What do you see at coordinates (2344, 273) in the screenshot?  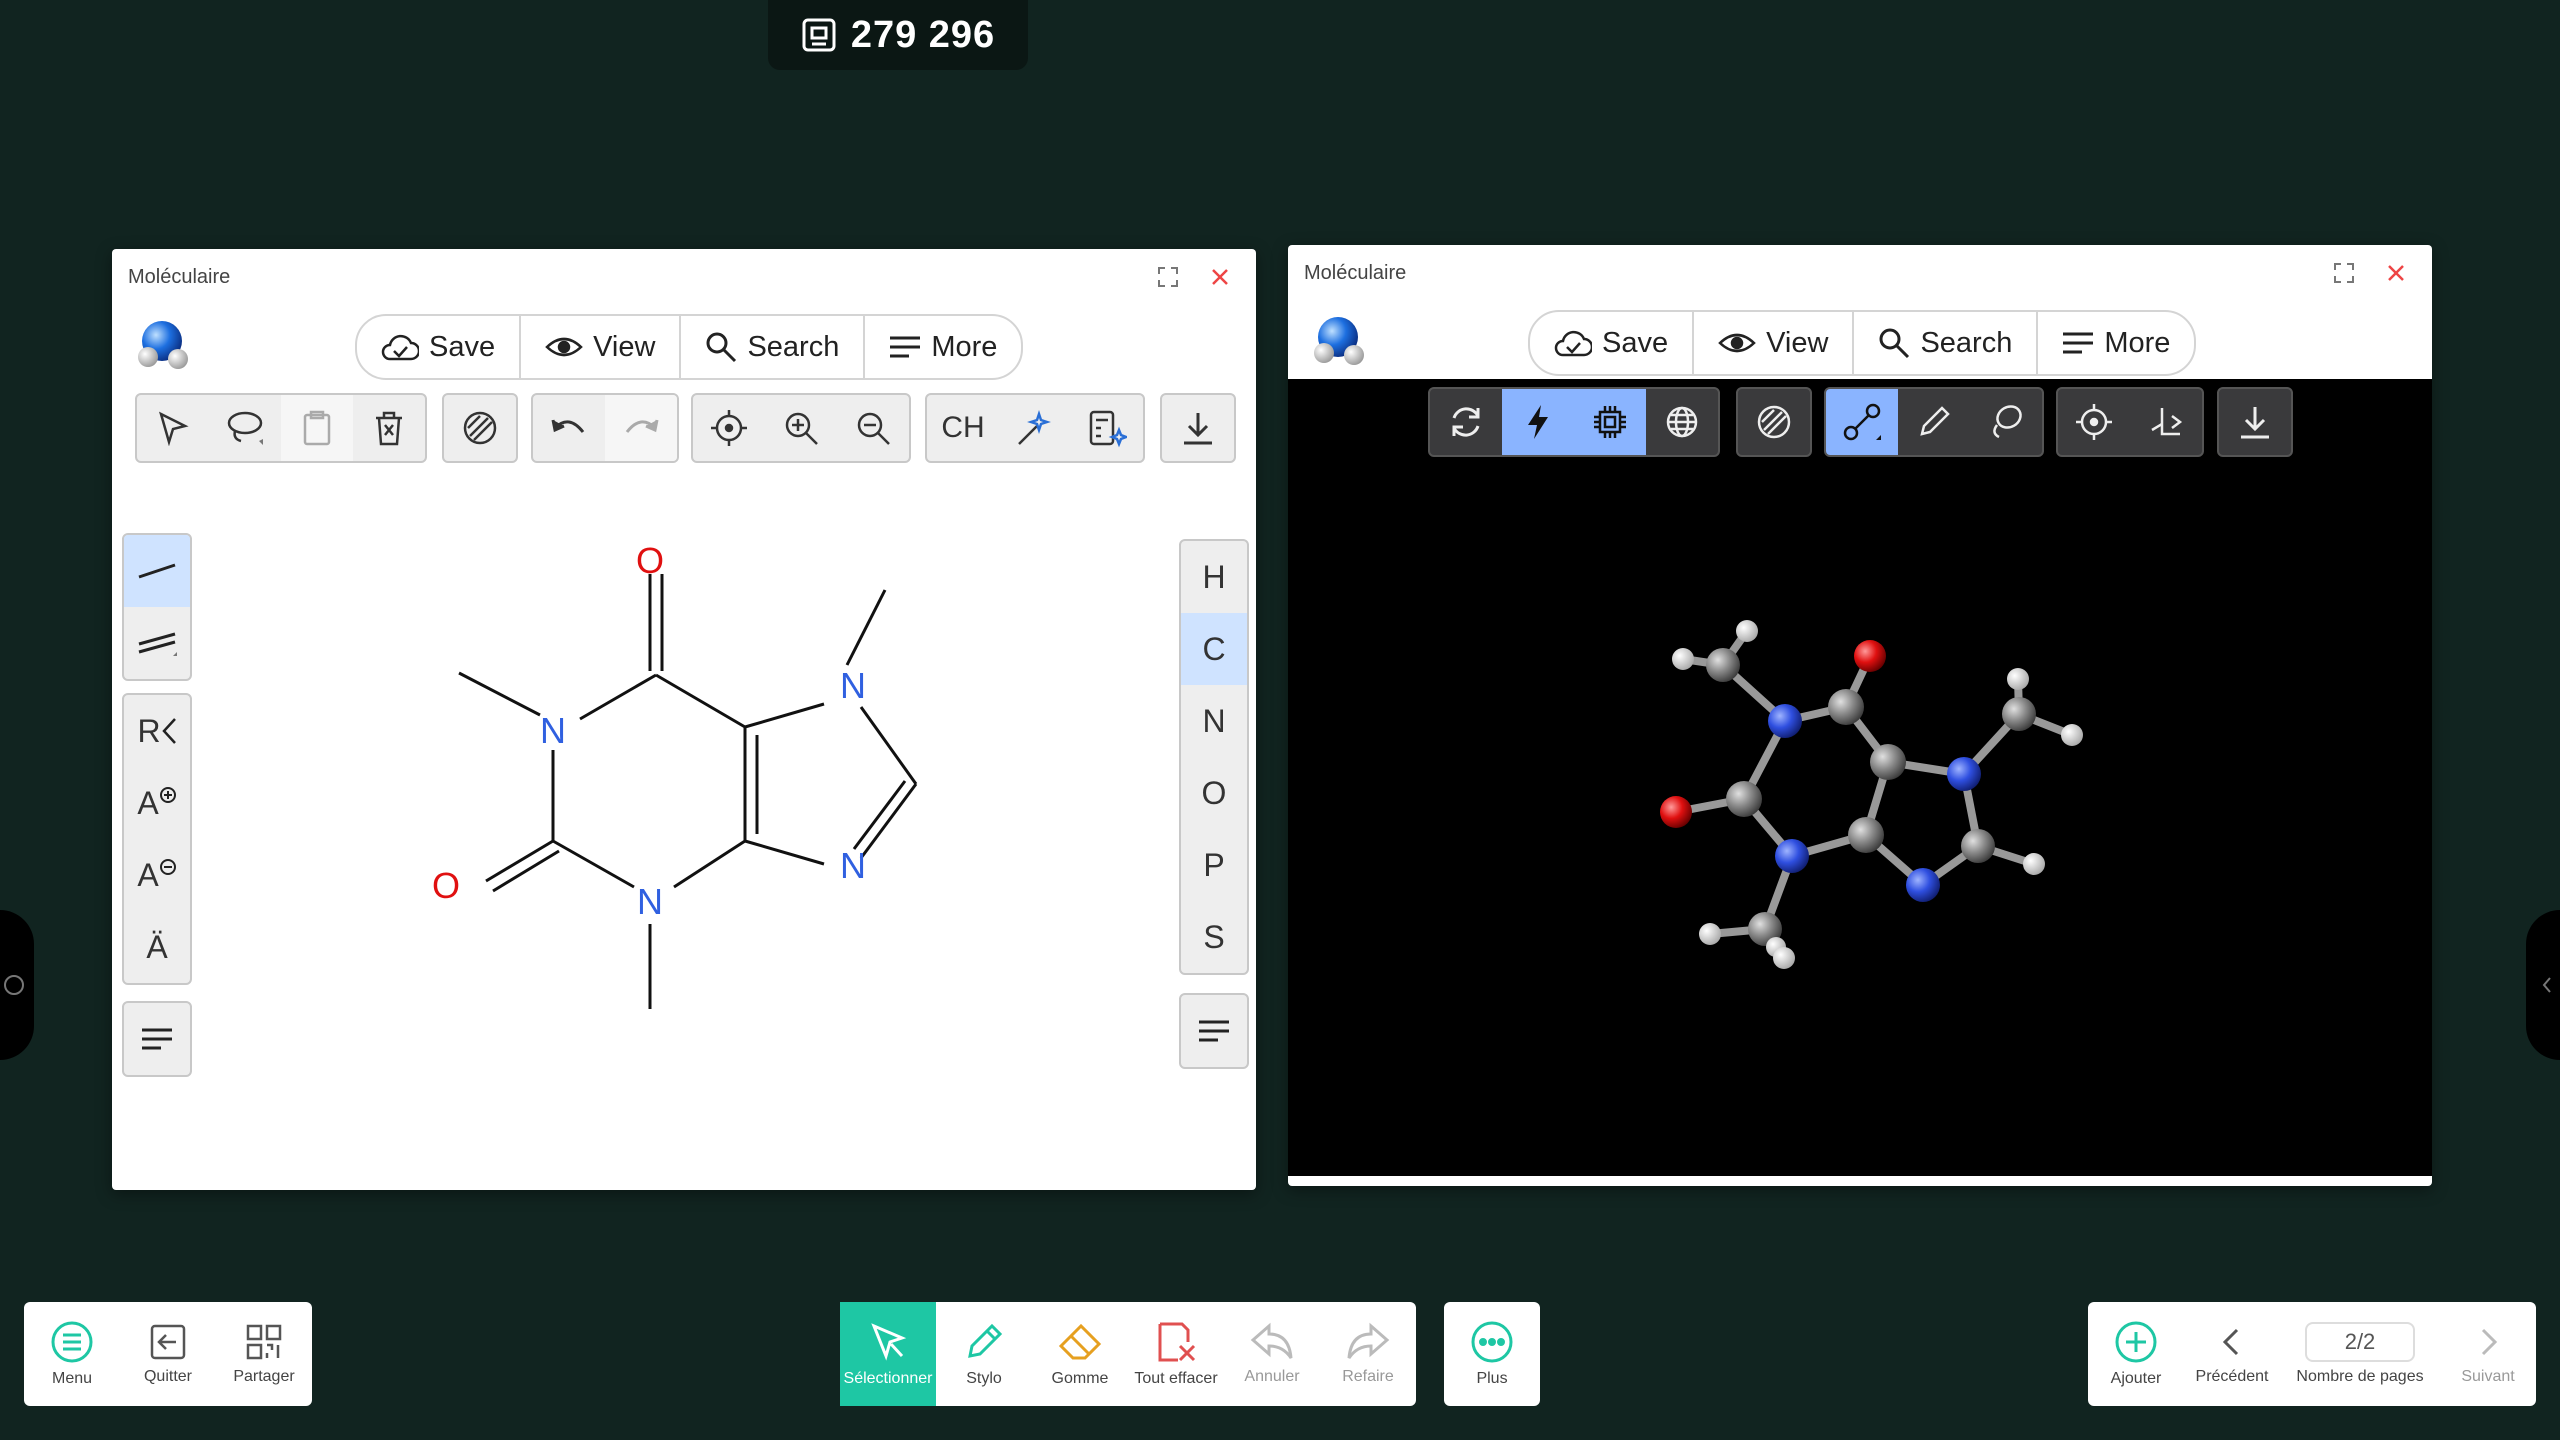 I see `expand-icon` at bounding box center [2344, 273].